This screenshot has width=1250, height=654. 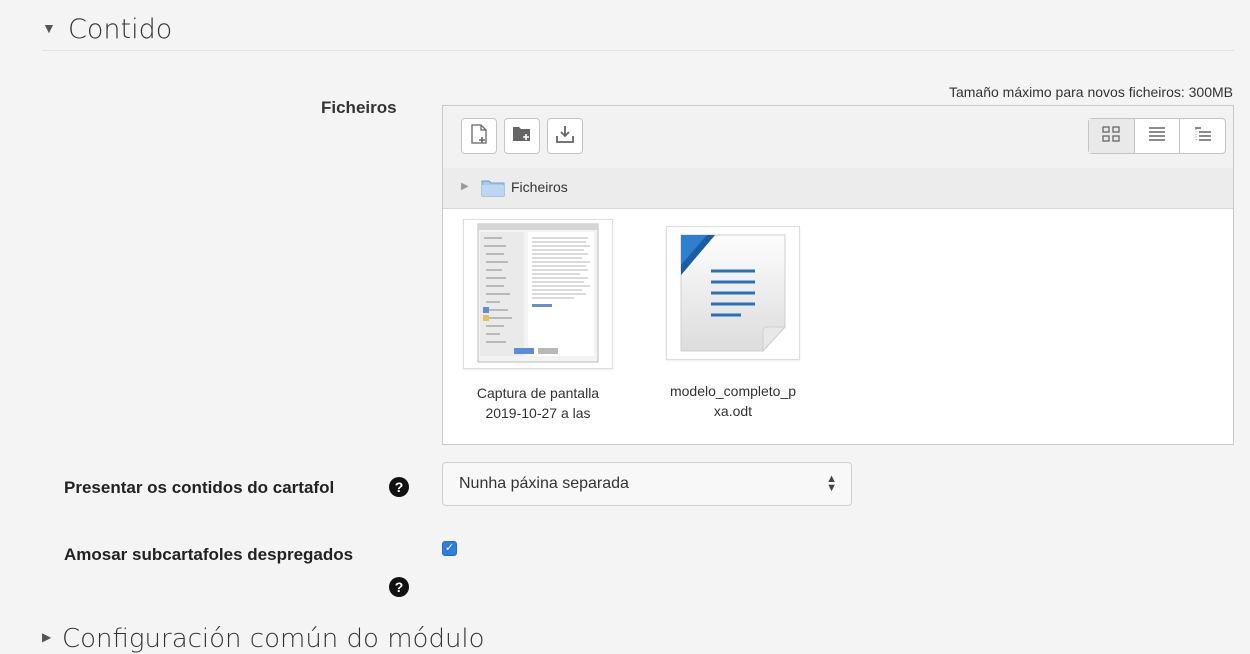 I want to click on download-icon, so click(x=565, y=136).